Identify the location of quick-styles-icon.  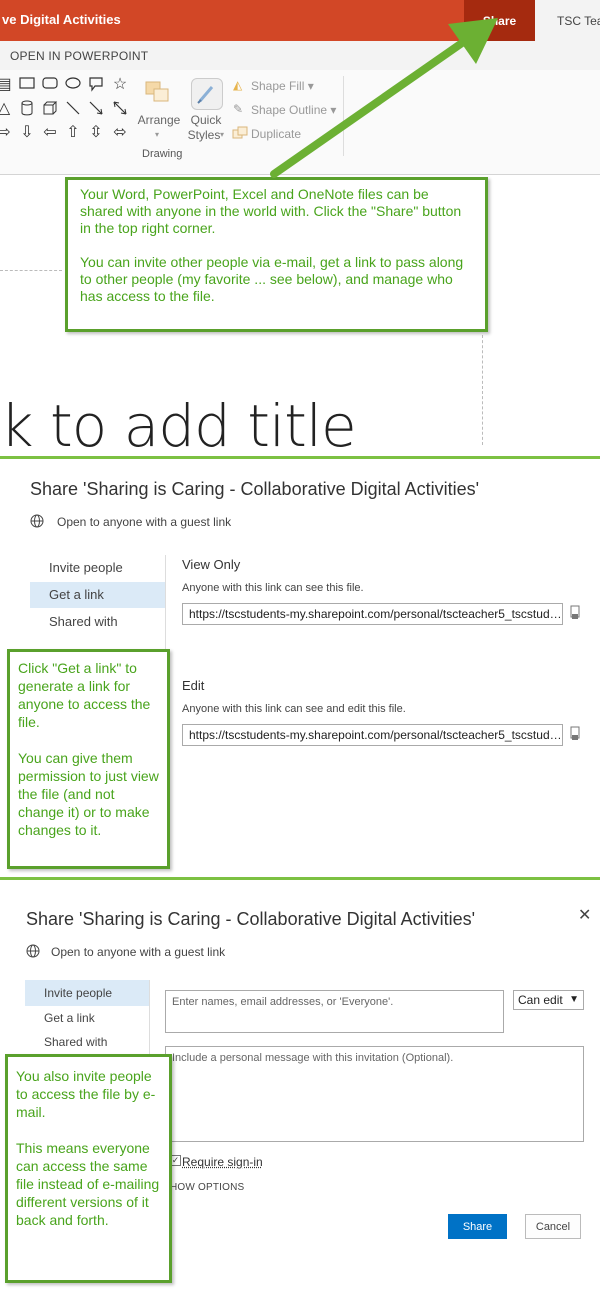
(207, 94).